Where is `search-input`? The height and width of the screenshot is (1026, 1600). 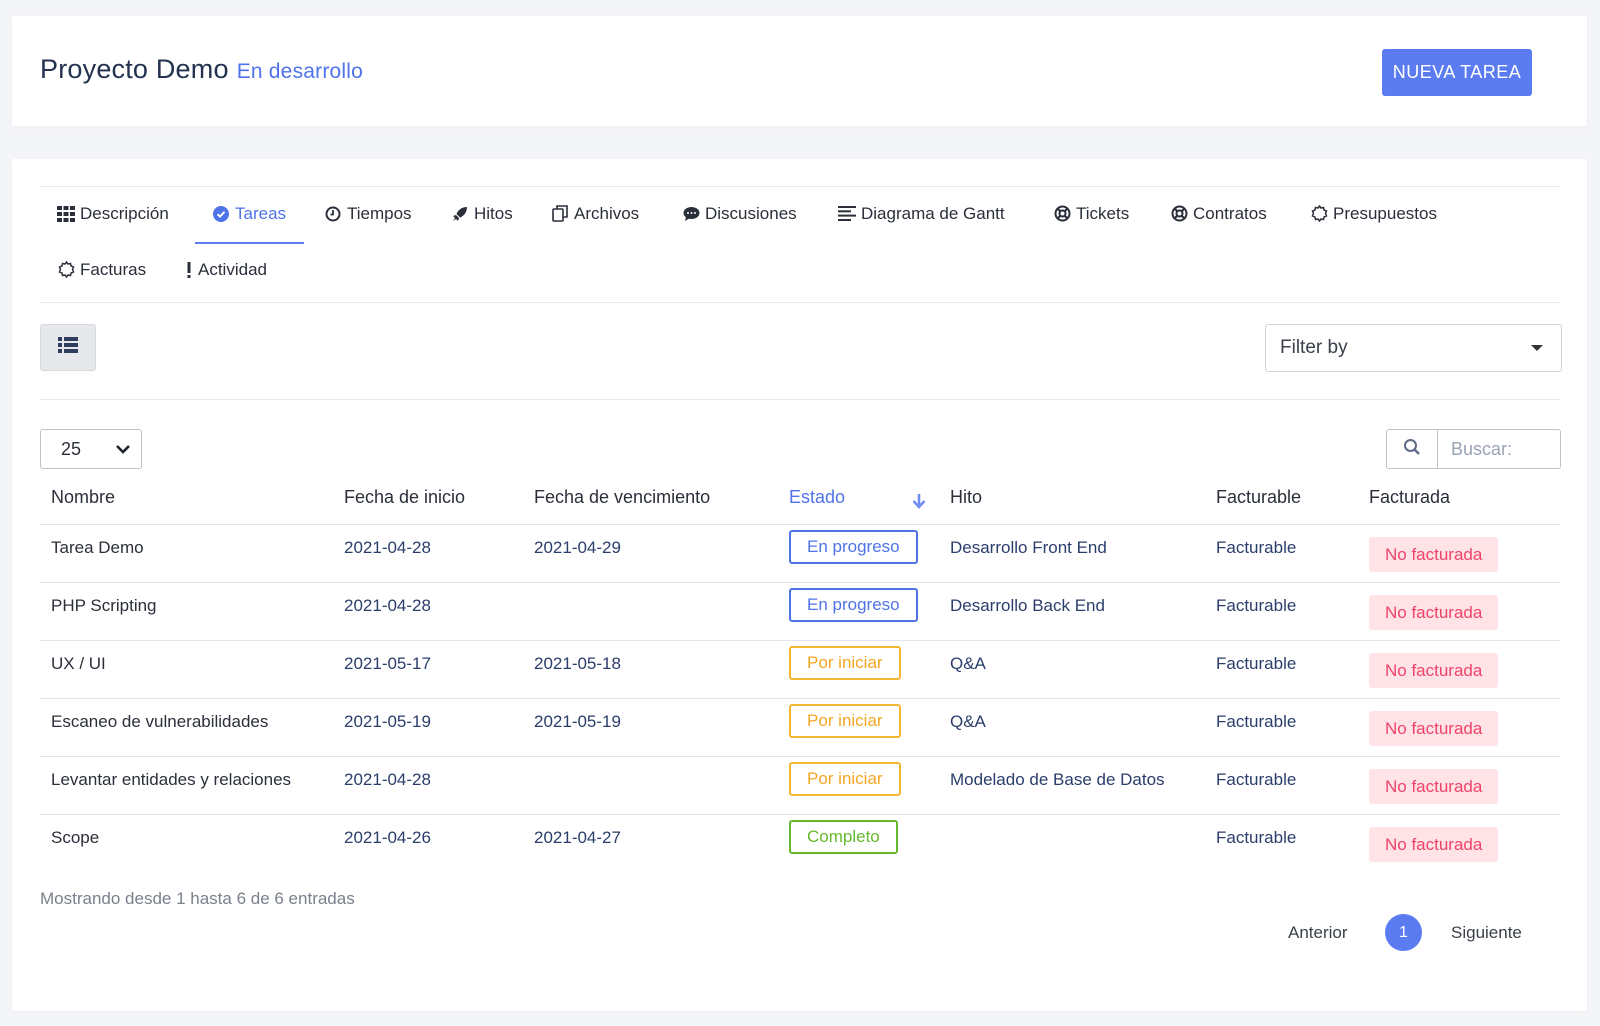 search-input is located at coordinates (1499, 449).